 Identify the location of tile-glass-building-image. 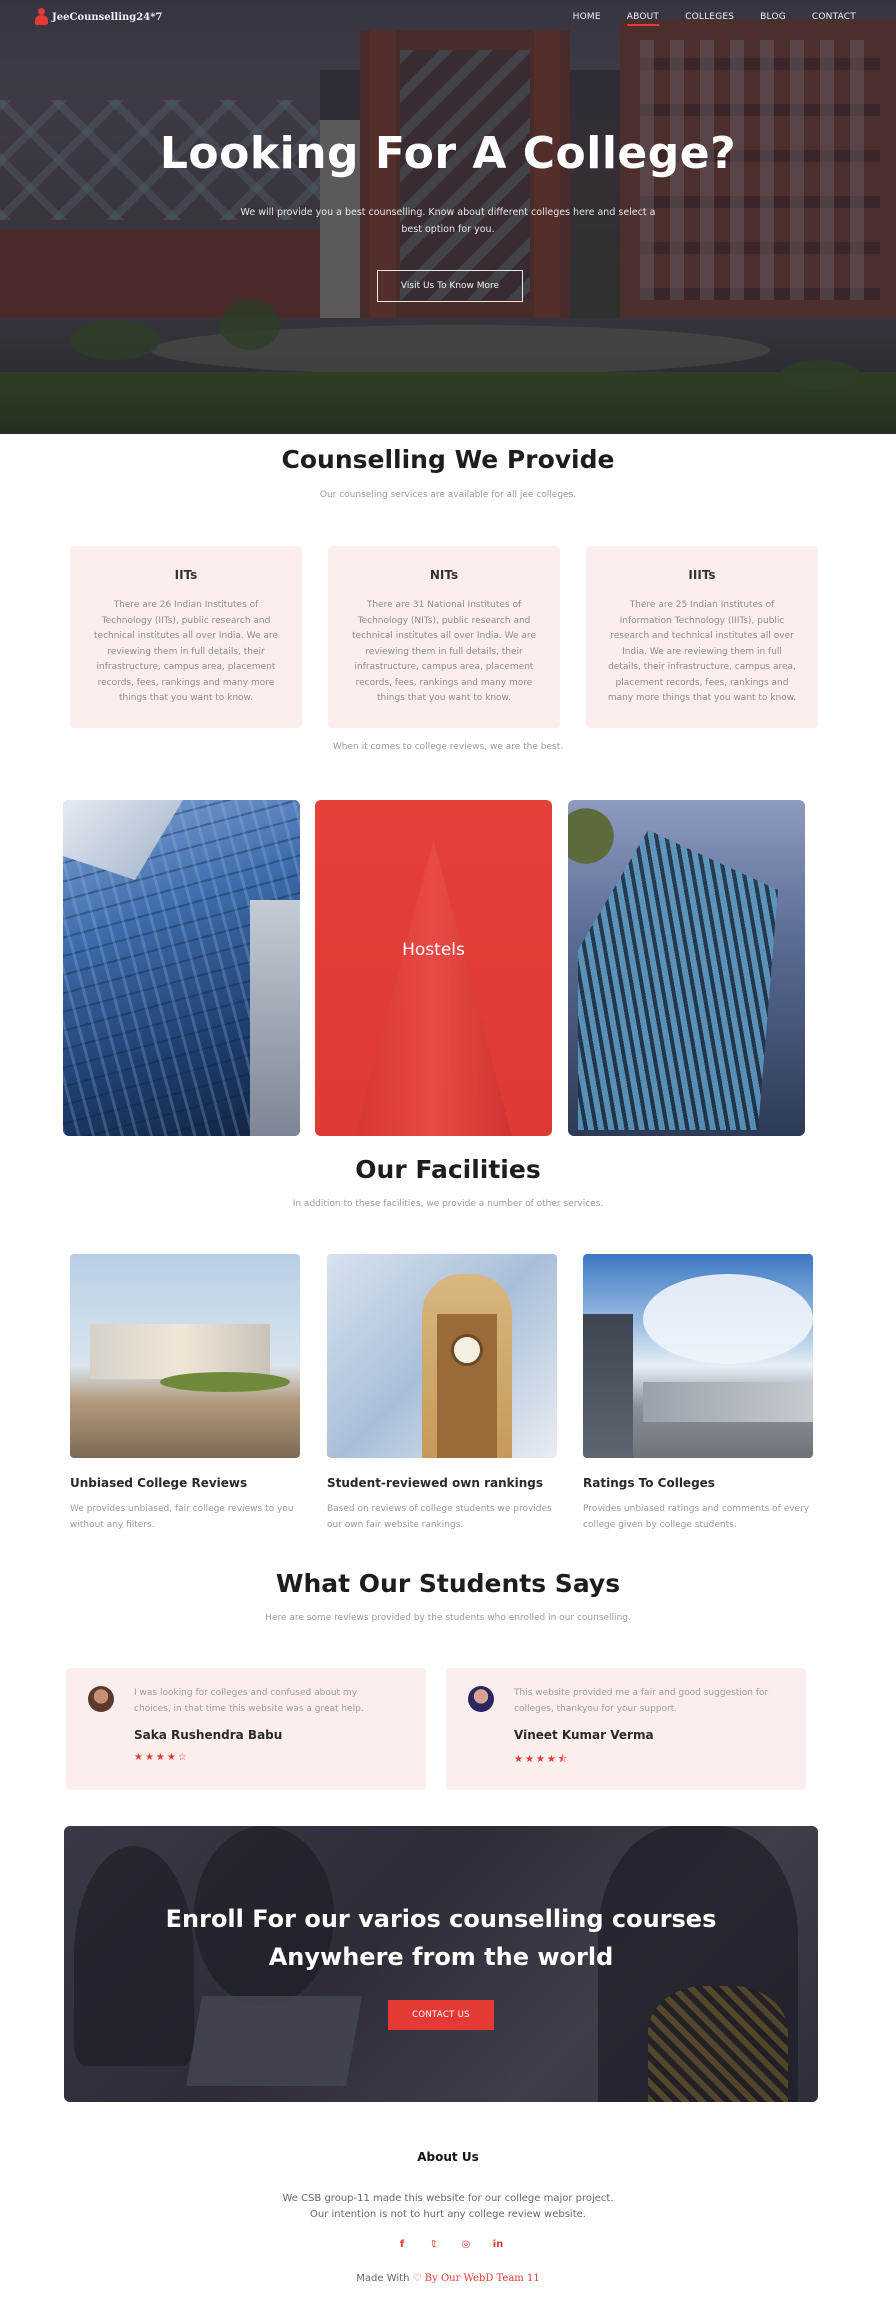
(686, 968).